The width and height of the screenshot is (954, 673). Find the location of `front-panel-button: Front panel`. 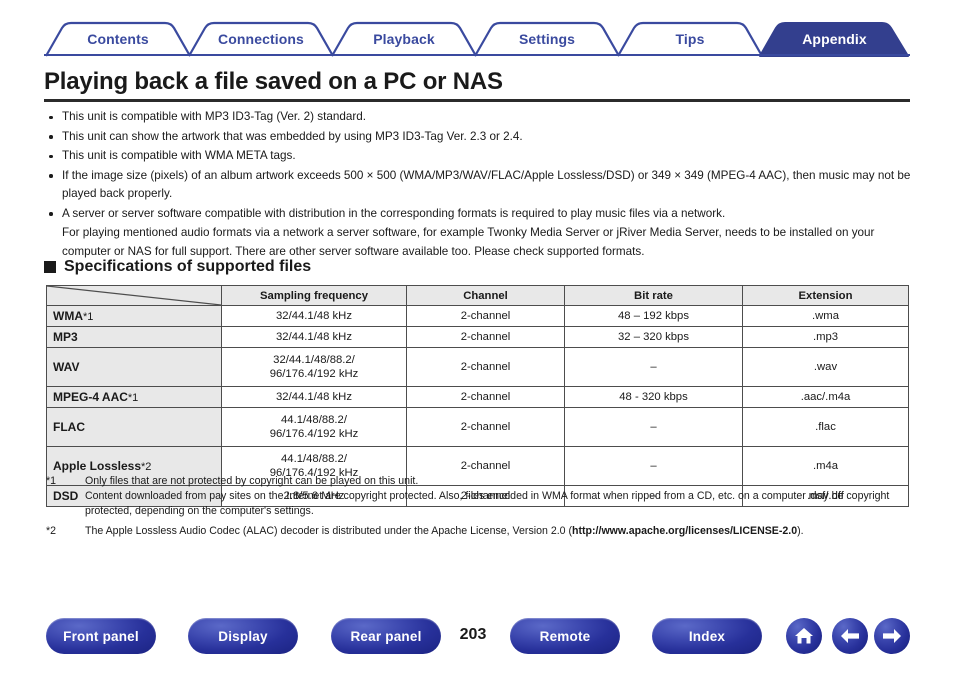

front-panel-button: Front panel is located at coordinates (101, 636).